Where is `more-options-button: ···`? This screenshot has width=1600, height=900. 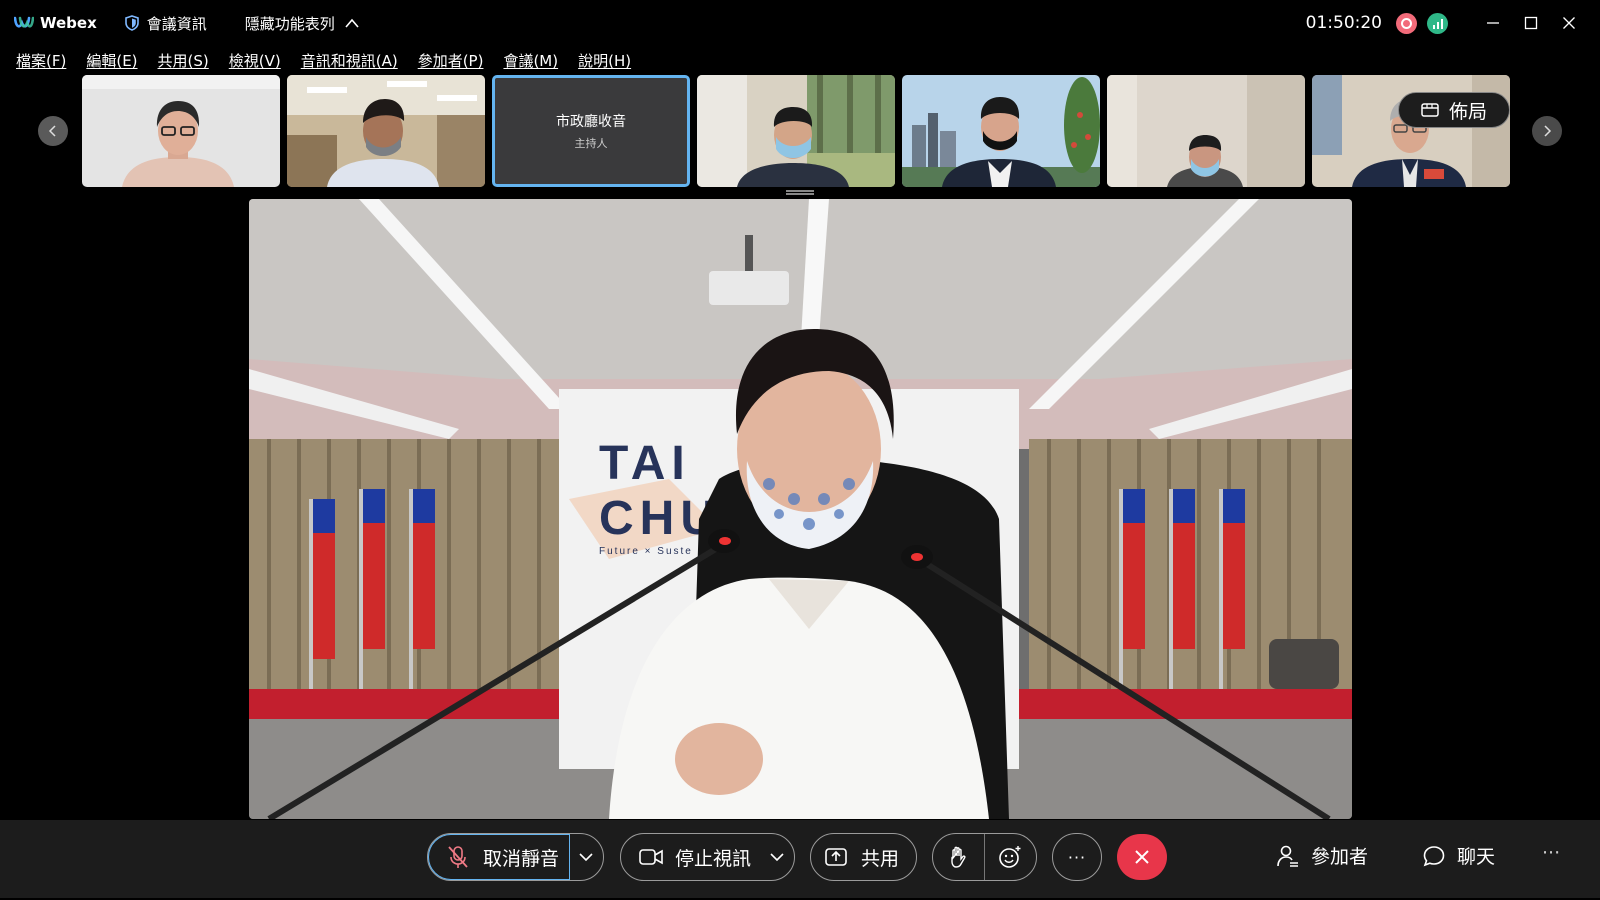
more-options-button: ··· is located at coordinates (1077, 857).